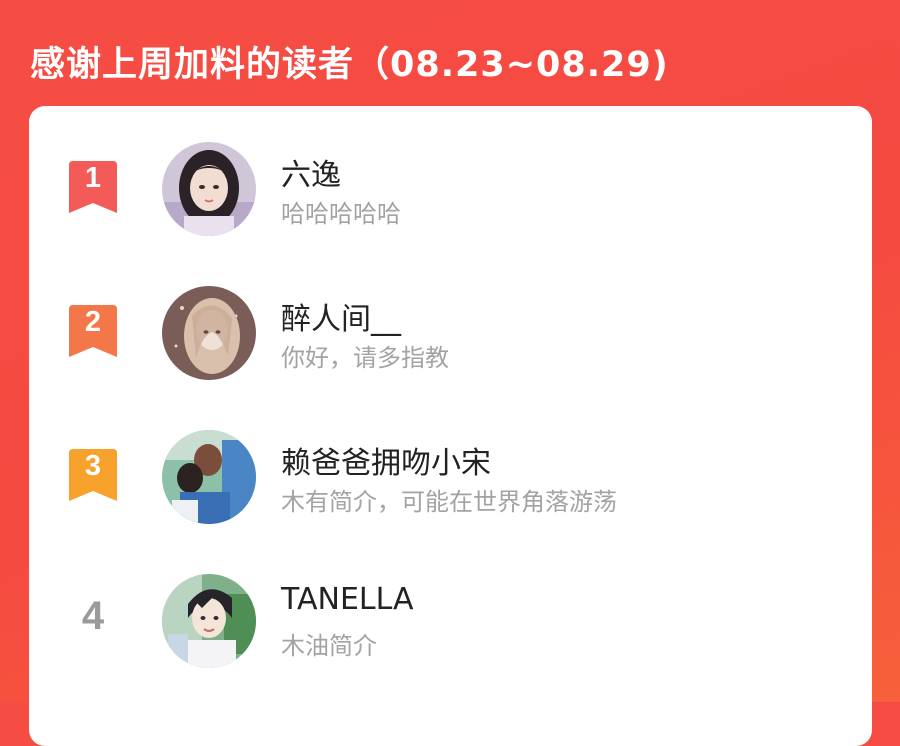  What do you see at coordinates (93, 466) in the screenshot?
I see `rank-number: 3` at bounding box center [93, 466].